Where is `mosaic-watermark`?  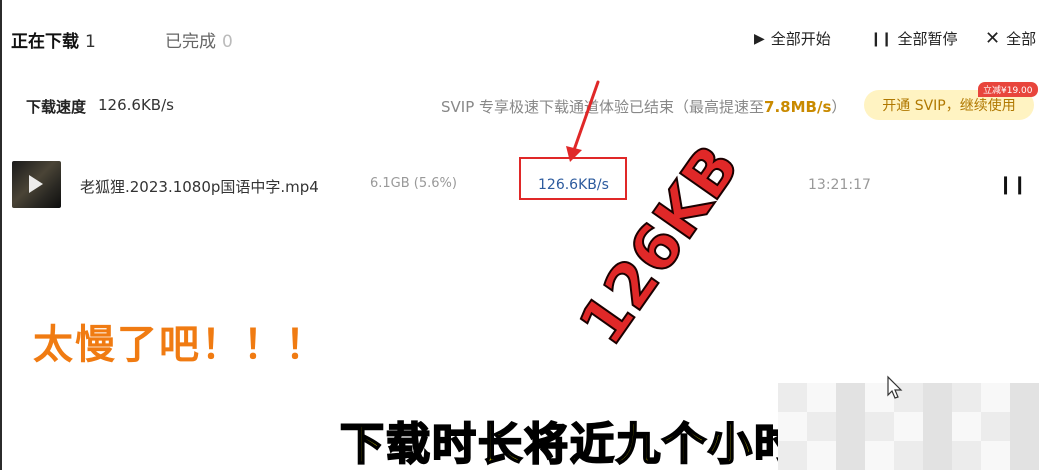 mosaic-watermark is located at coordinates (908, 426).